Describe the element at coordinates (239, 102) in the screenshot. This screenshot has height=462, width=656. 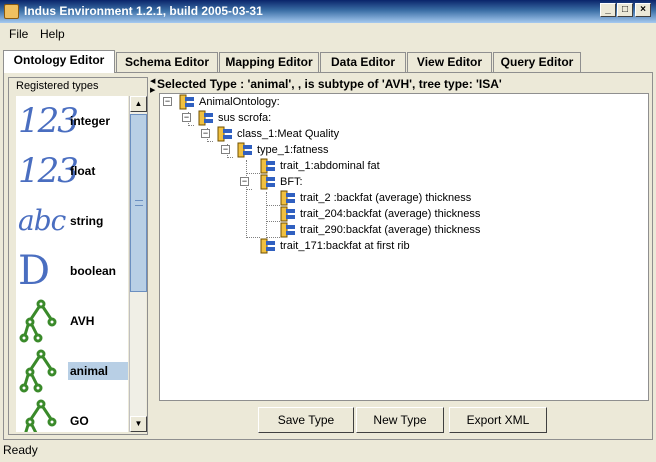
I see `tree-node-label: AnimalOntology:` at that location.